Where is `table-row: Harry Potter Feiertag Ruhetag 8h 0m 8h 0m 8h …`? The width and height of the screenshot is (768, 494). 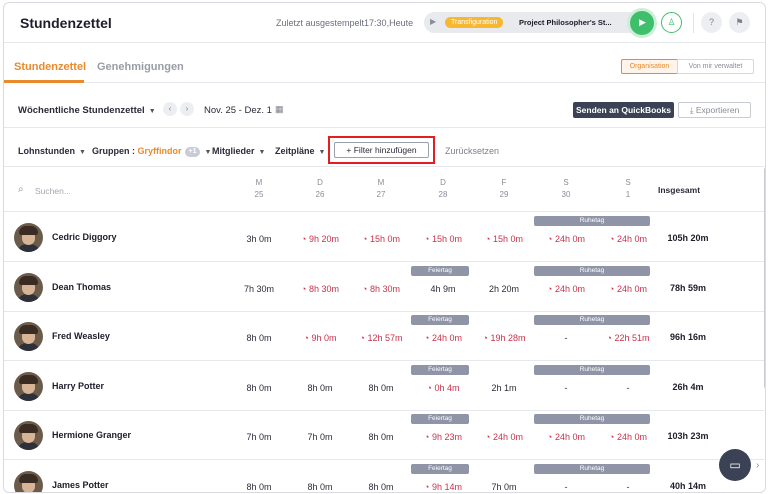 table-row: Harry Potter Feiertag Ruhetag 8h 0m 8h 0m 8h … is located at coordinates (384, 386).